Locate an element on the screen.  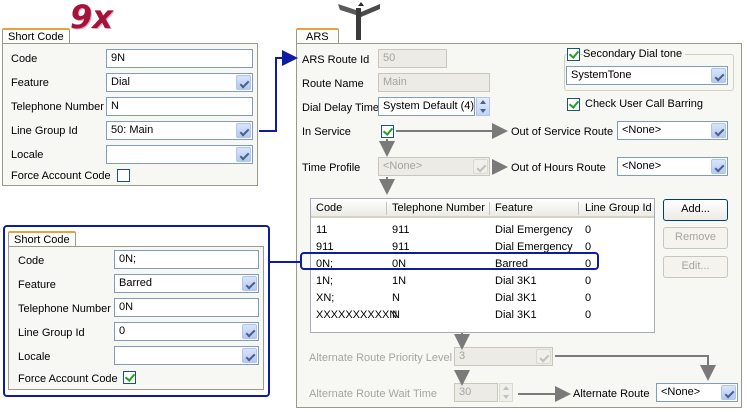
table-row: XN; N Dial 3K1 0 is located at coordinates (482, 298).